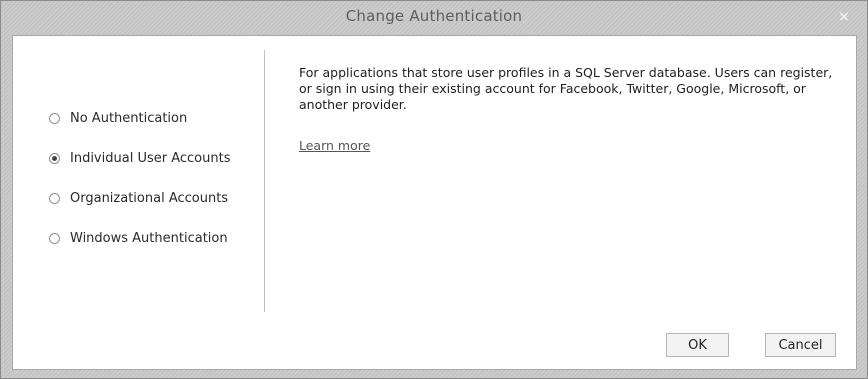  What do you see at coordinates (844, 17) in the screenshot?
I see `close-icon: ×` at bounding box center [844, 17].